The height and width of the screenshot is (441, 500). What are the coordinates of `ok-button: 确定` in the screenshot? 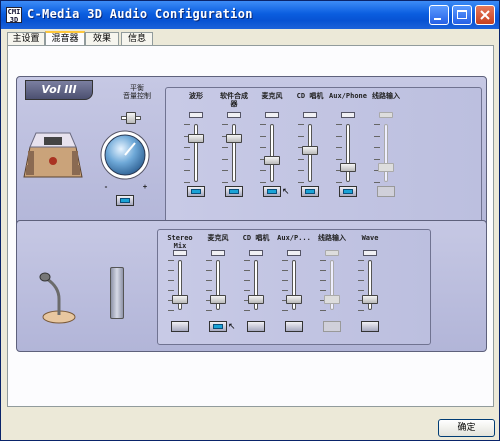 It's located at (466, 428).